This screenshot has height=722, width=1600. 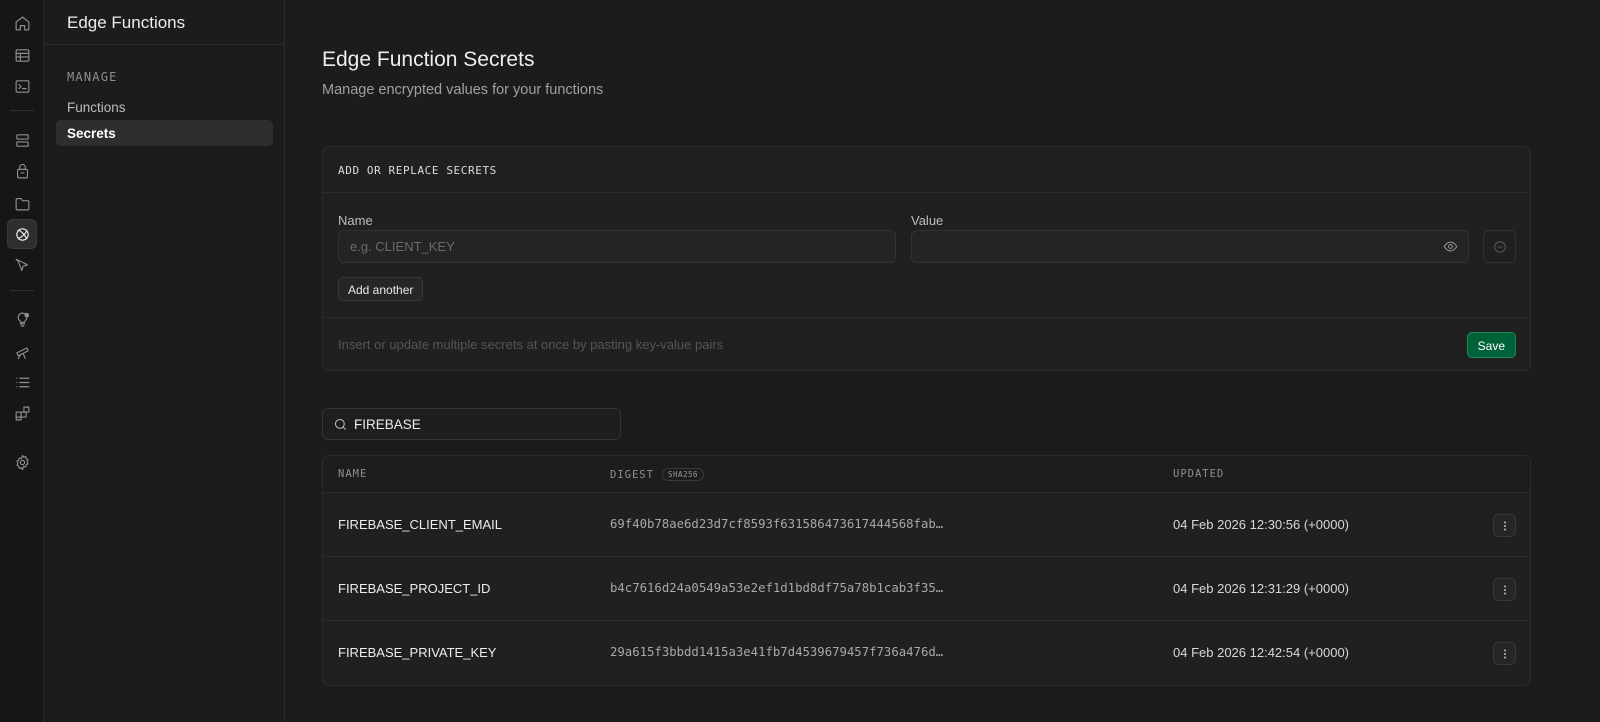 I want to click on minus-circle-icon, so click(x=1499, y=246).